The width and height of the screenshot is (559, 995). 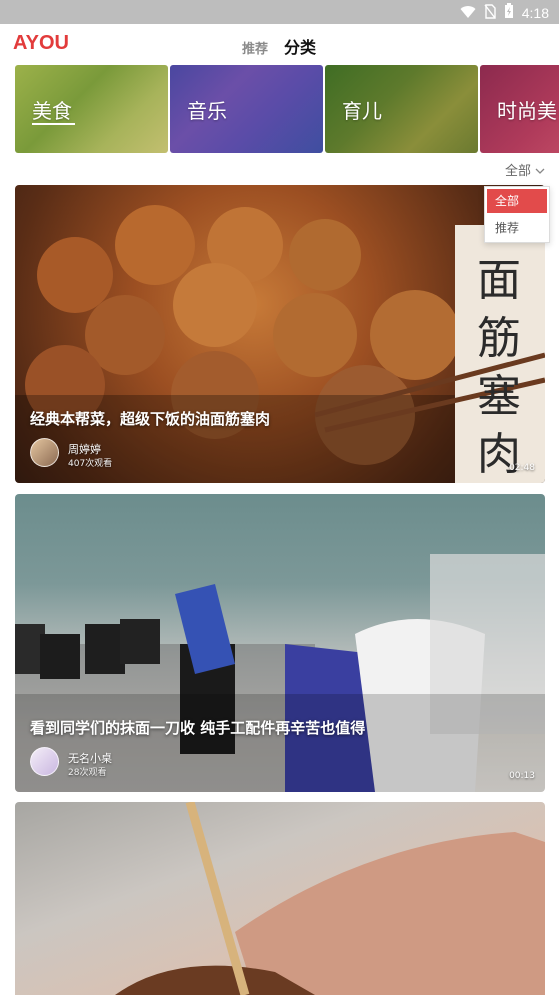 I want to click on app-logo: AYOU, so click(x=41, y=43).